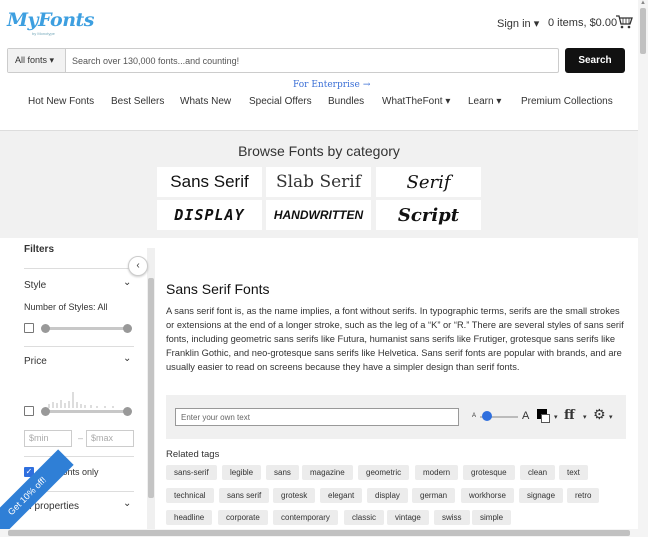  I want to click on sidebar-scroll-thumb, so click(151, 388).